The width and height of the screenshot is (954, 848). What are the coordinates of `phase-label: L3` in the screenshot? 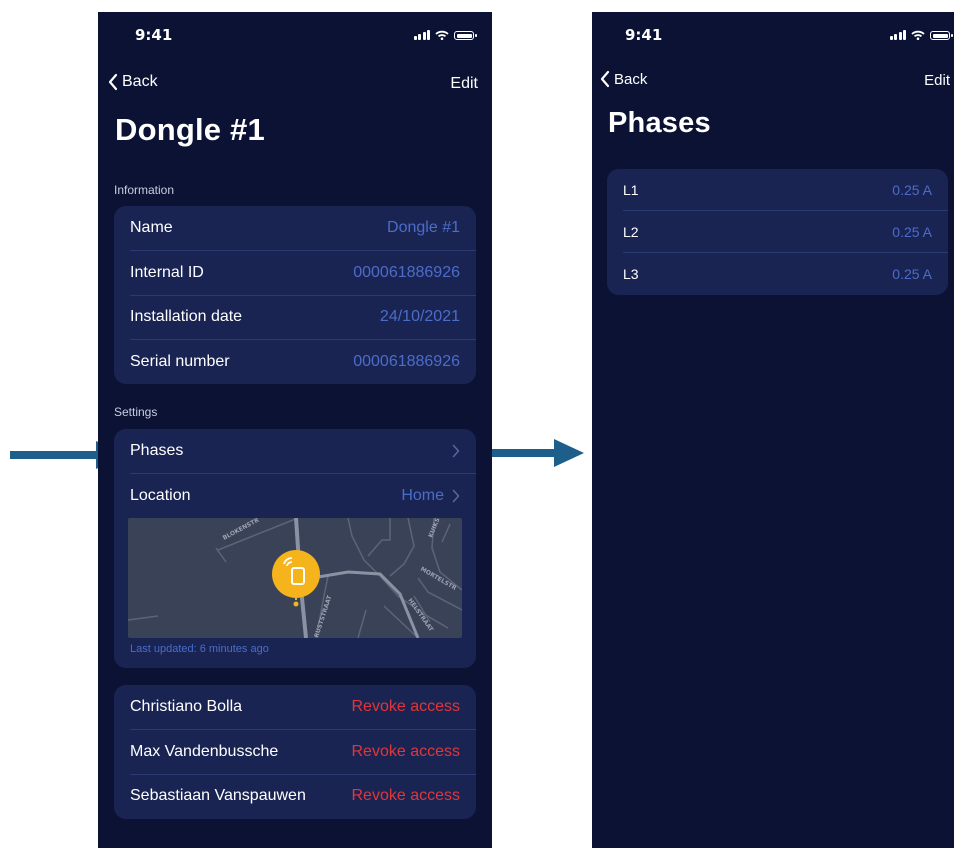 It's located at (631, 274).